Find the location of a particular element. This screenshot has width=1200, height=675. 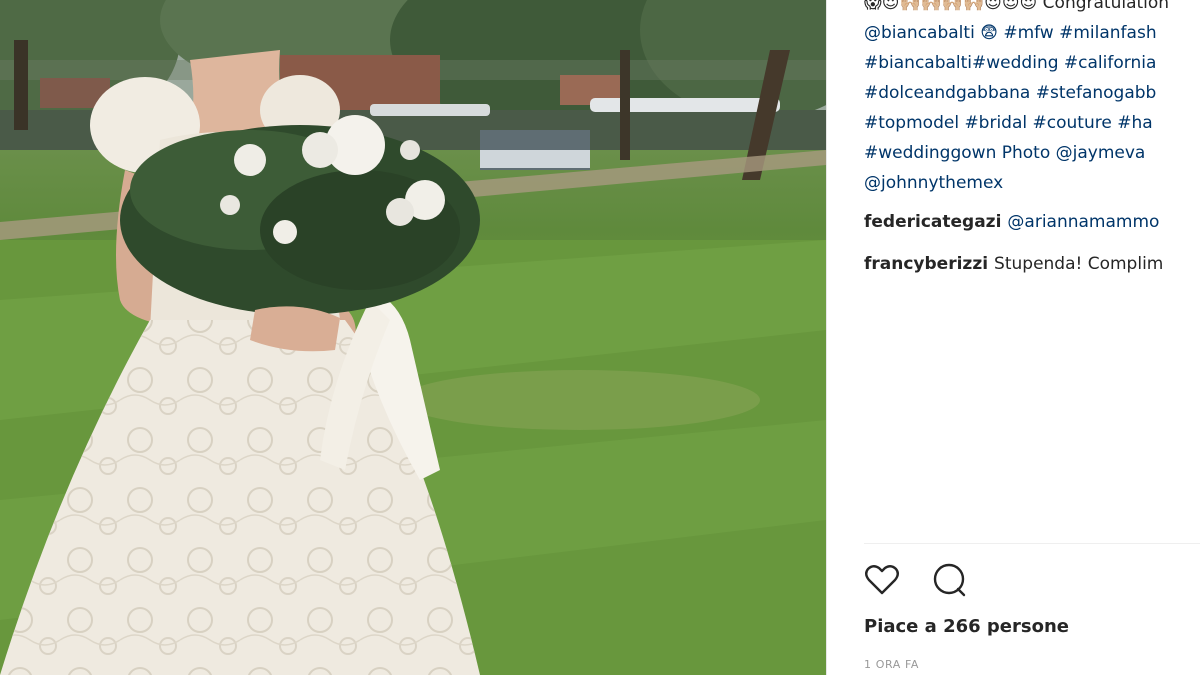

caption-line: #dolceandgabbana #stefanogabb is located at coordinates (1032, 93).